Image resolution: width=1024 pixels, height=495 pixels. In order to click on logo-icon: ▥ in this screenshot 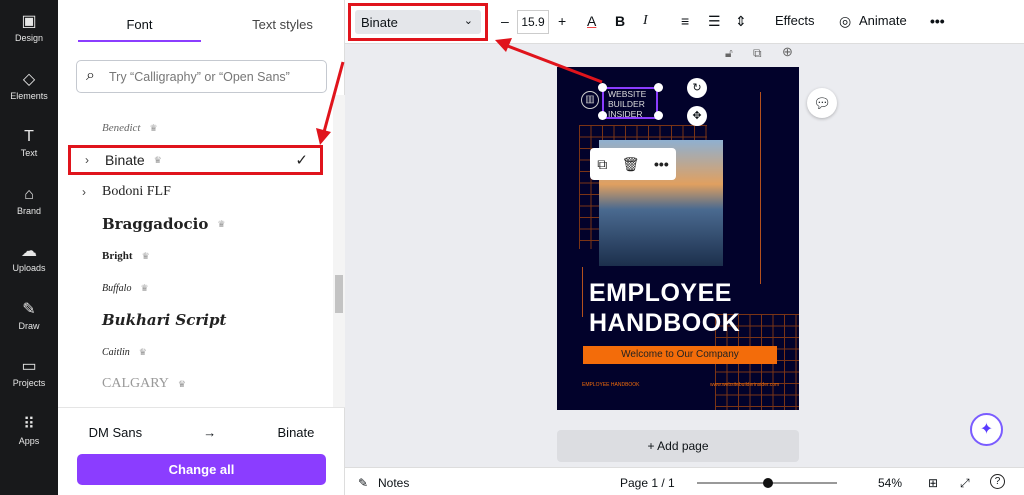, I will do `click(590, 100)`.